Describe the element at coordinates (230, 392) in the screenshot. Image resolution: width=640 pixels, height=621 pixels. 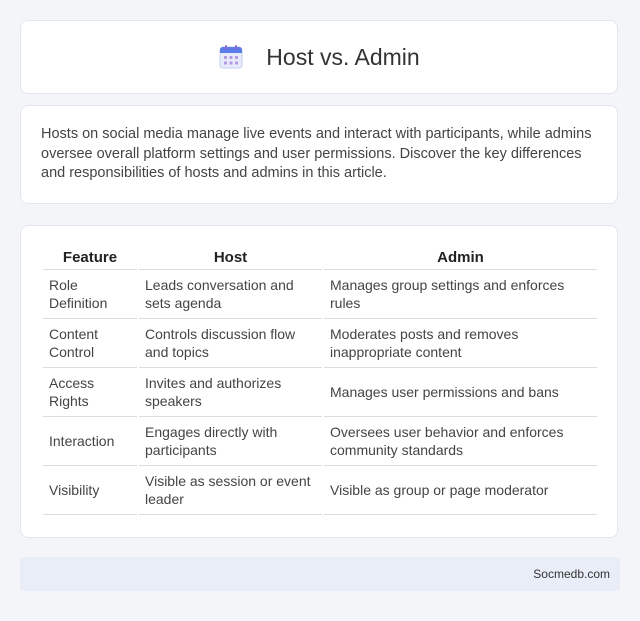
I see `host-cell: Invites and authorizes speakers` at that location.